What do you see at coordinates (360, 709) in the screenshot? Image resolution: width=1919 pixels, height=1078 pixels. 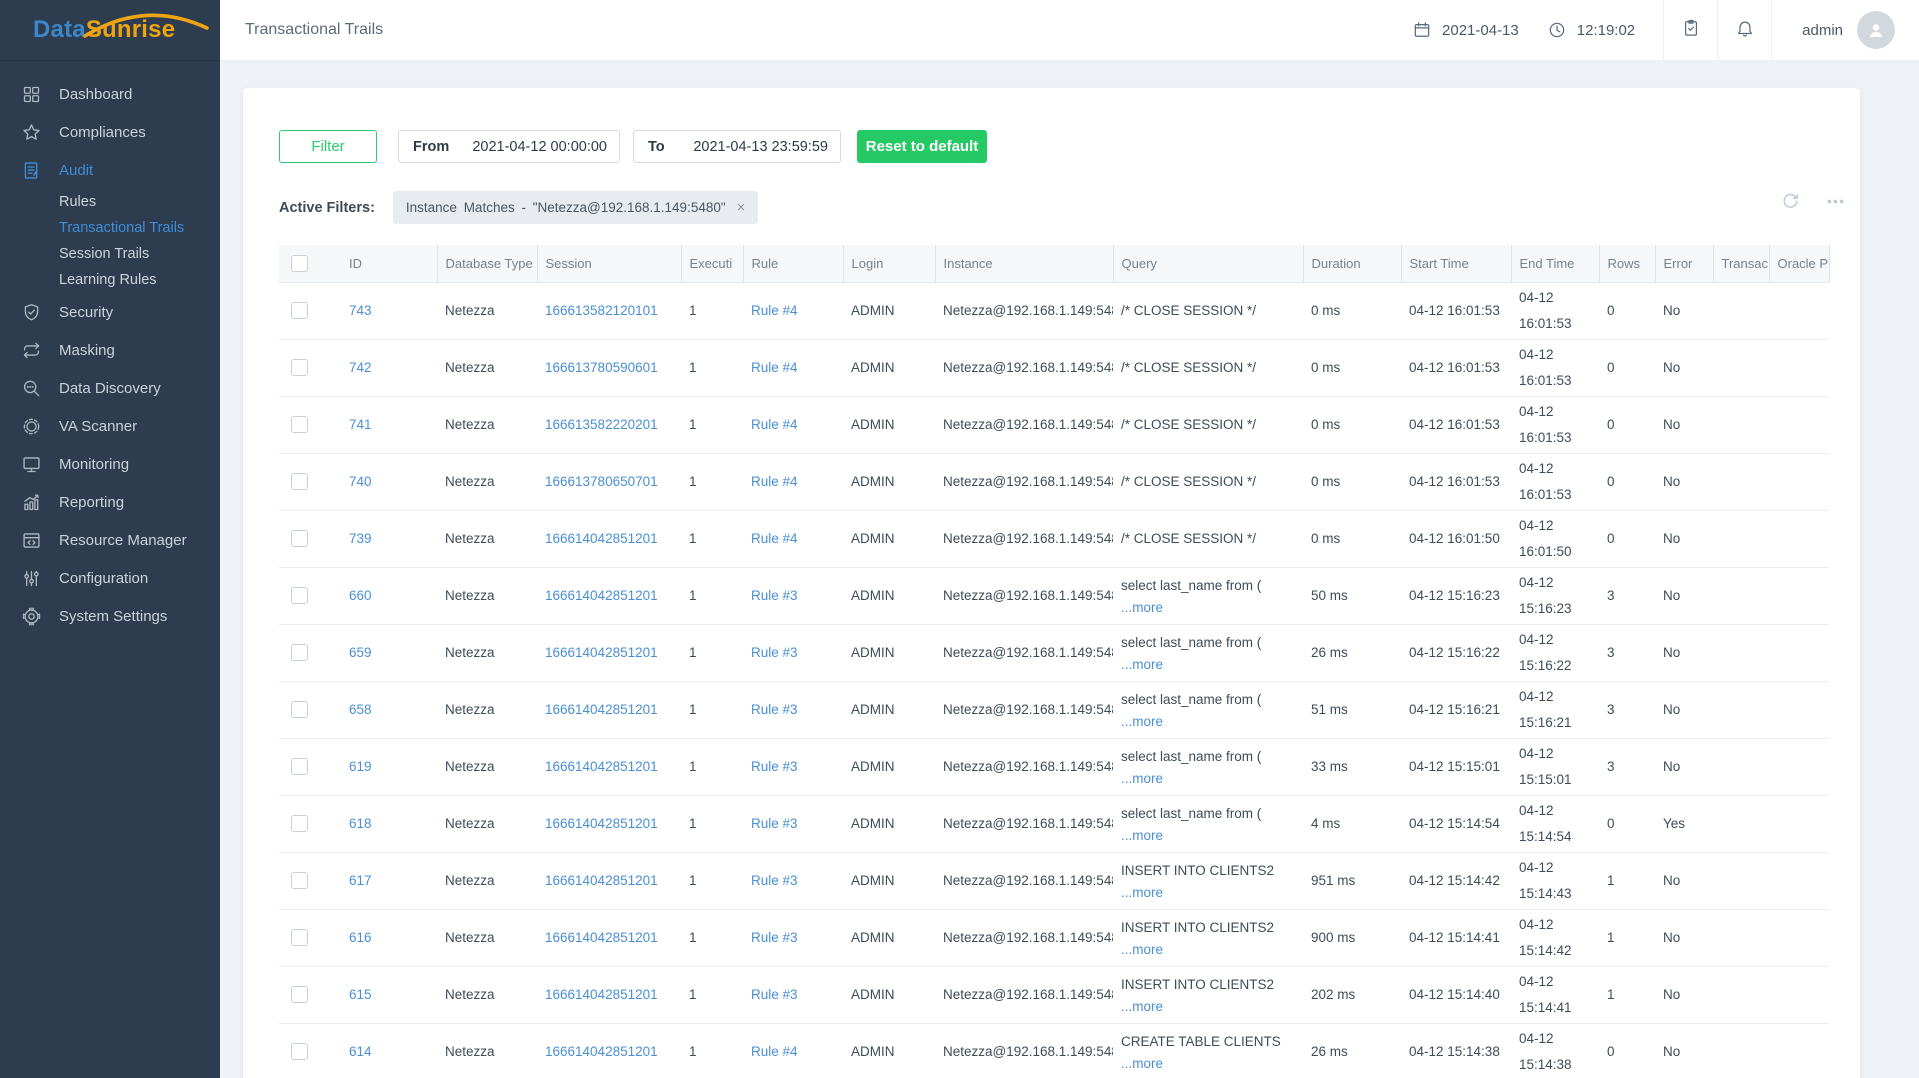 I see `trail-id-link: 658` at bounding box center [360, 709].